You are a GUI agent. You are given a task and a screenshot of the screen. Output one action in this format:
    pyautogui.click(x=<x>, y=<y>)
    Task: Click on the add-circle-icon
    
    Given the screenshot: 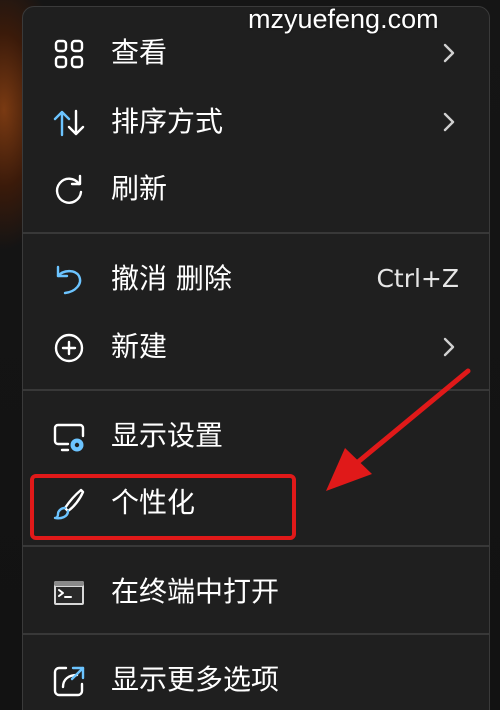 What is the action you would take?
    pyautogui.click(x=69, y=348)
    